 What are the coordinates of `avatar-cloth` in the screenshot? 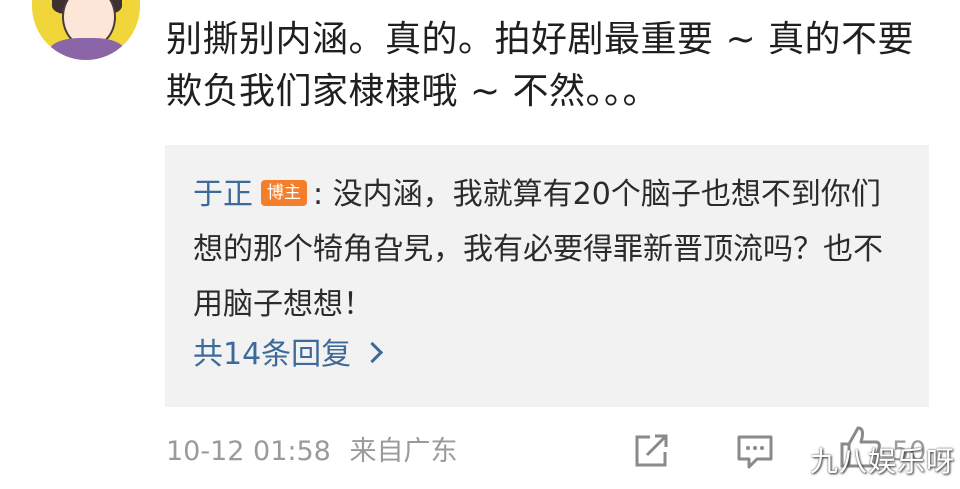 It's located at (87, 49).